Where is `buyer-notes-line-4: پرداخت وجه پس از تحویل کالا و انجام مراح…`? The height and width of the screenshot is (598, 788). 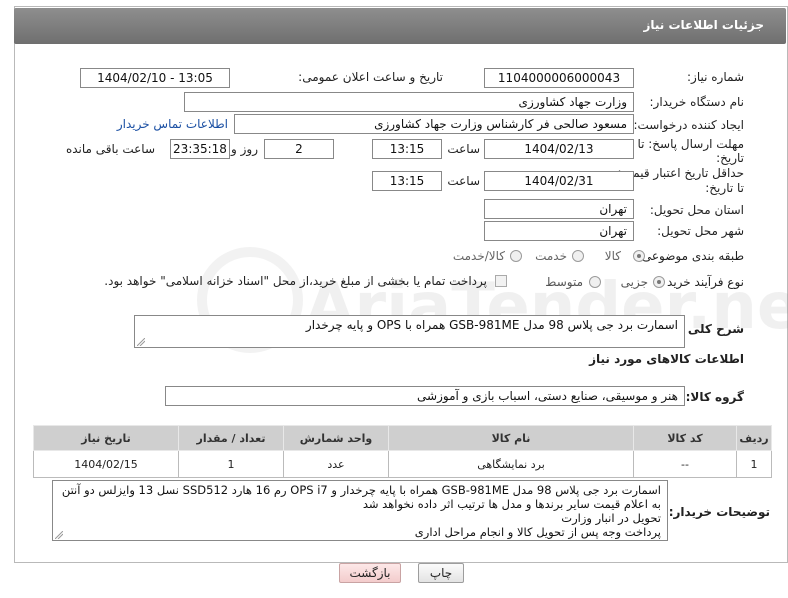
buyer-notes-line-4: پرداخت وجه پس از تحویل کالا و انجام مراح… is located at coordinates (537, 532).